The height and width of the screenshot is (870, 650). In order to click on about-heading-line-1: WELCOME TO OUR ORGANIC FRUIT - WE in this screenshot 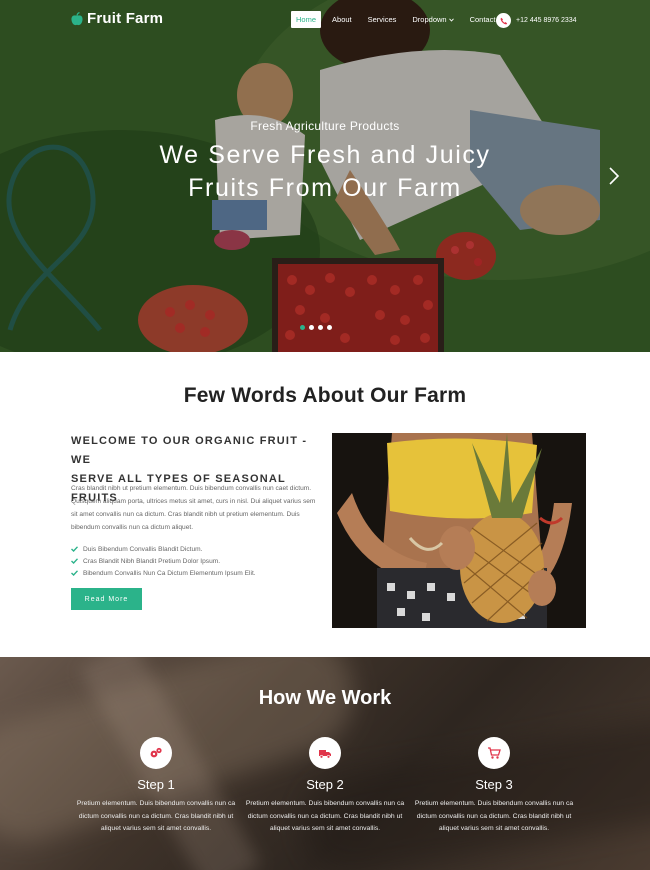, I will do `click(189, 450)`.